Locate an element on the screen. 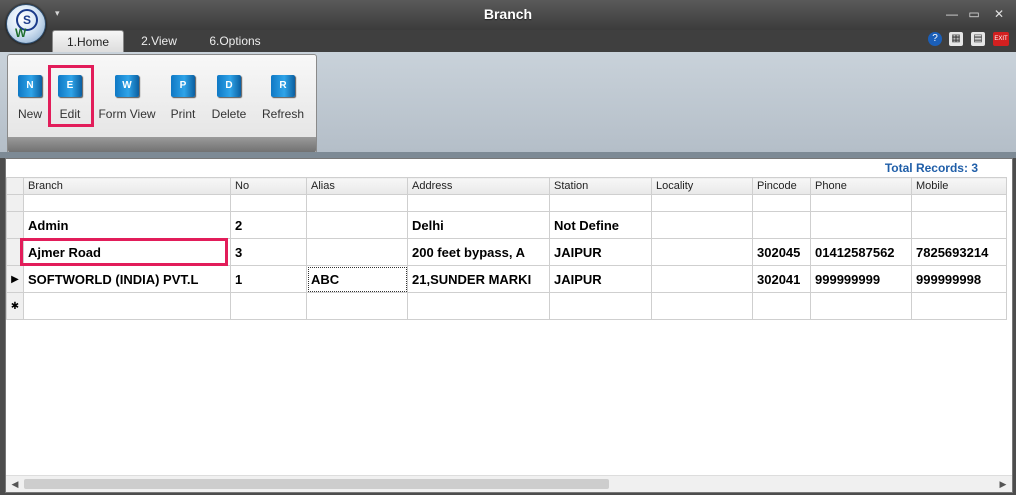 The width and height of the screenshot is (1016, 495). form-view-book-icon: W is located at coordinates (127, 86).